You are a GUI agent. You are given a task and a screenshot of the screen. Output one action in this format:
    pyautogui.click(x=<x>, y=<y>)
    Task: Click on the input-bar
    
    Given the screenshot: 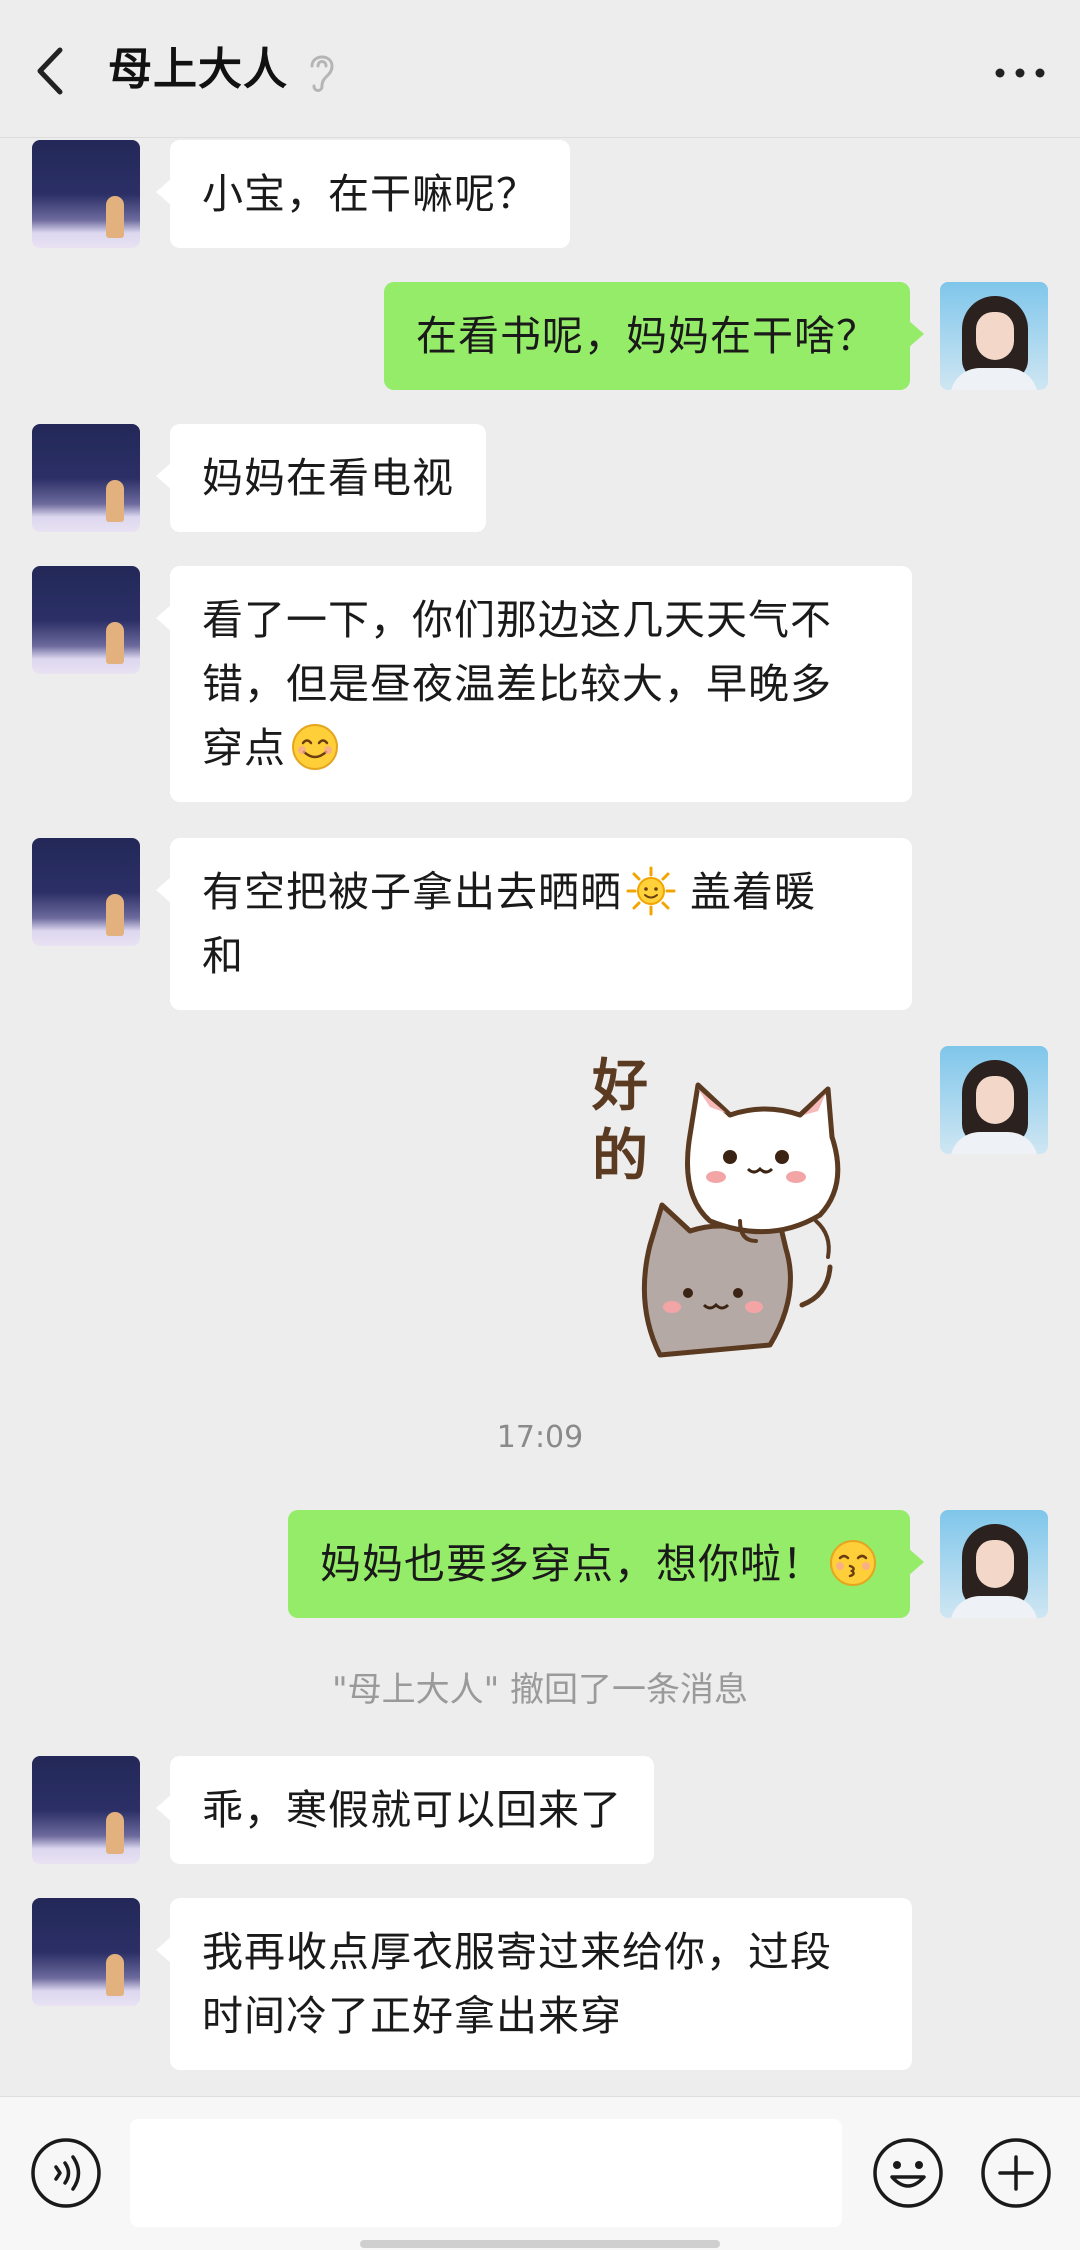 What is the action you would take?
    pyautogui.click(x=540, y=2173)
    